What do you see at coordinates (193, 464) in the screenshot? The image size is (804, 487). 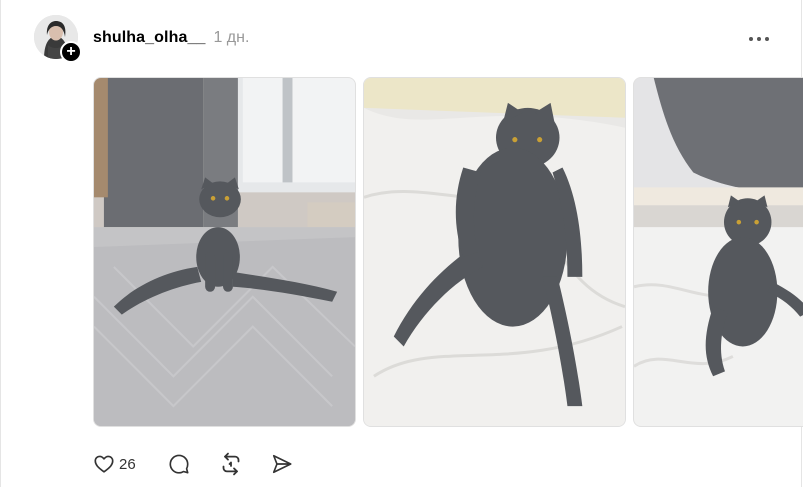 I see `post-actions: 26` at bounding box center [193, 464].